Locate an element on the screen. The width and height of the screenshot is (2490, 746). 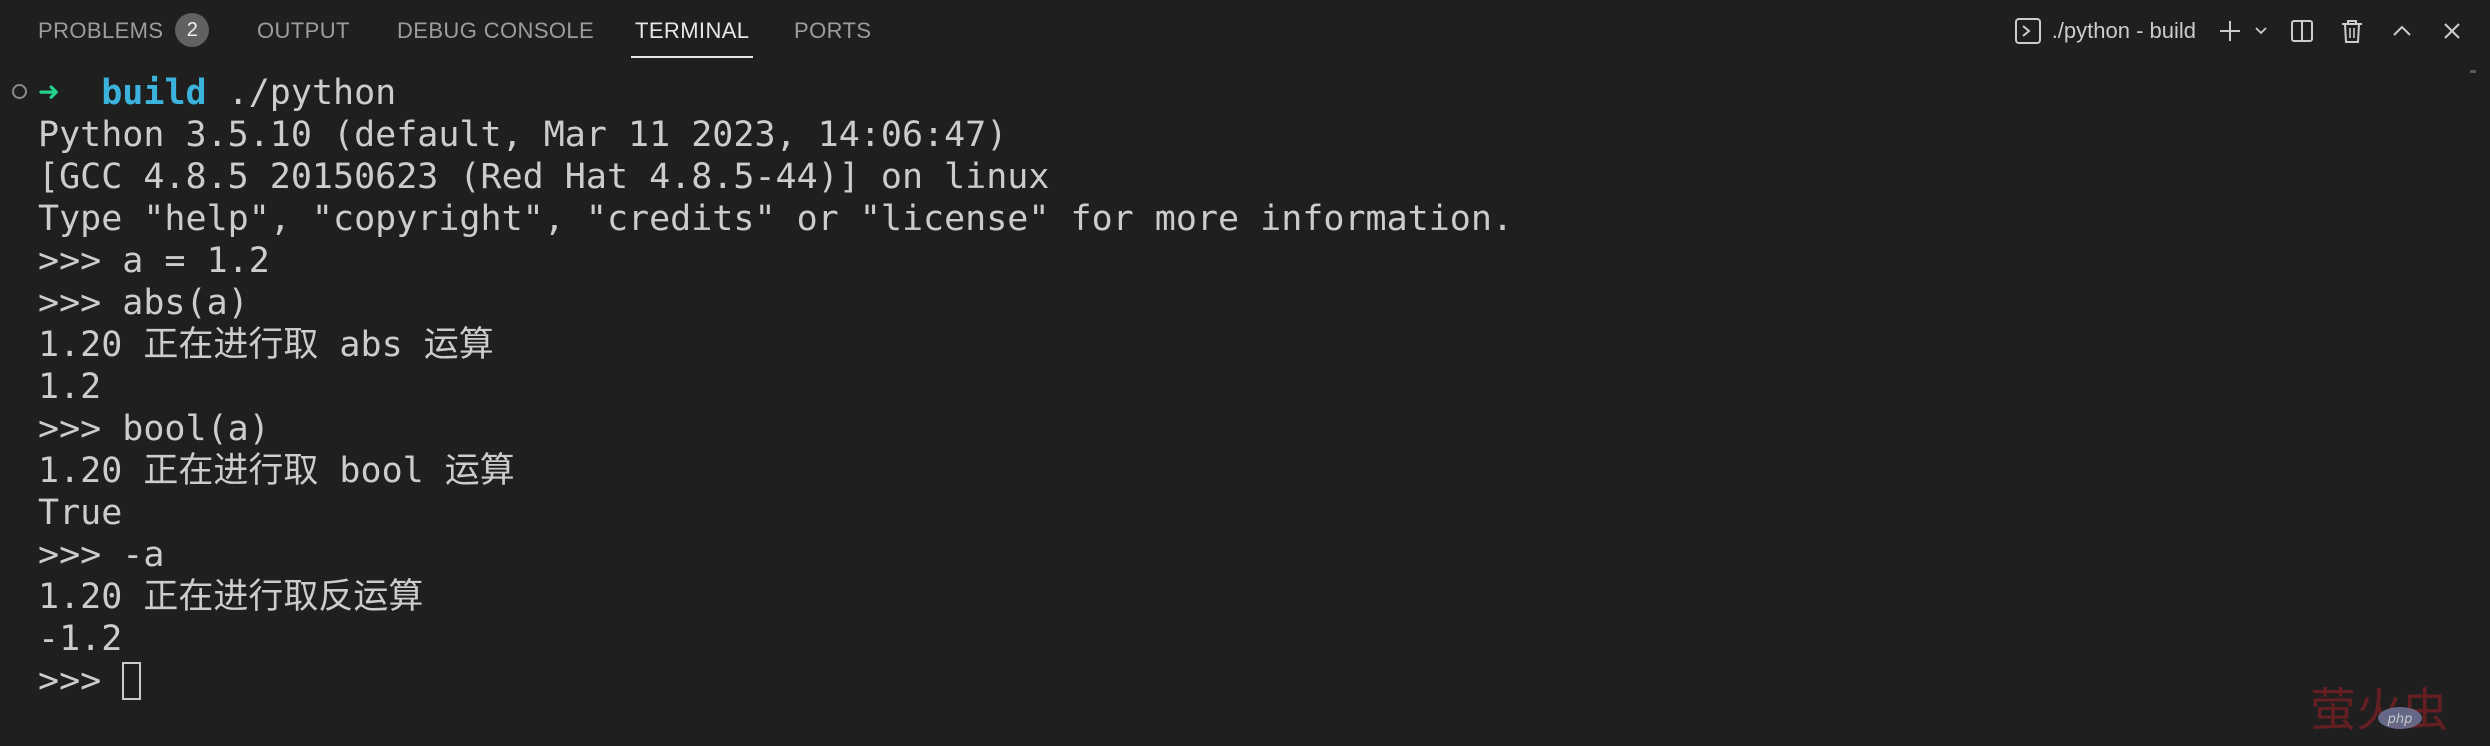
prompt-command: ./python is located at coordinates (301, 93).